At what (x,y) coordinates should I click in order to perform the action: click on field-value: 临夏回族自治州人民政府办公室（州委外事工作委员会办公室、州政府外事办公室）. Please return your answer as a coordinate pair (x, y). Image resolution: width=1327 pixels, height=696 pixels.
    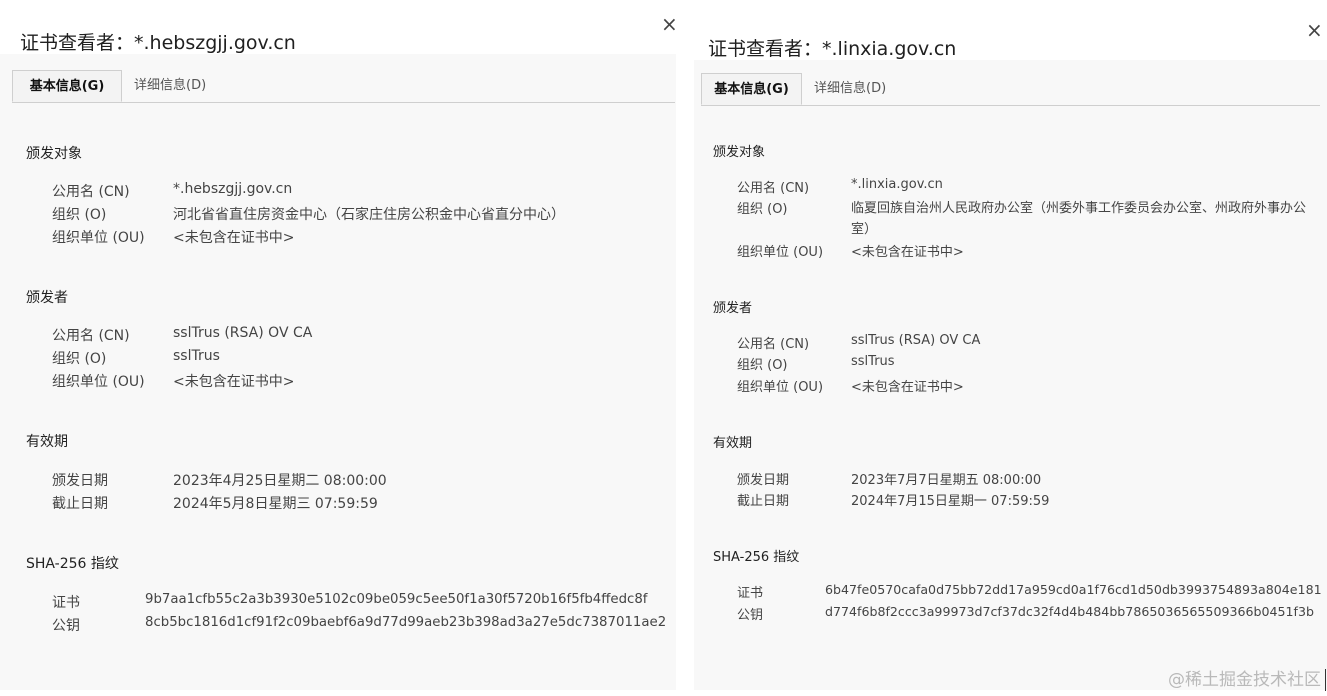
    Looking at the image, I should click on (1079, 219).